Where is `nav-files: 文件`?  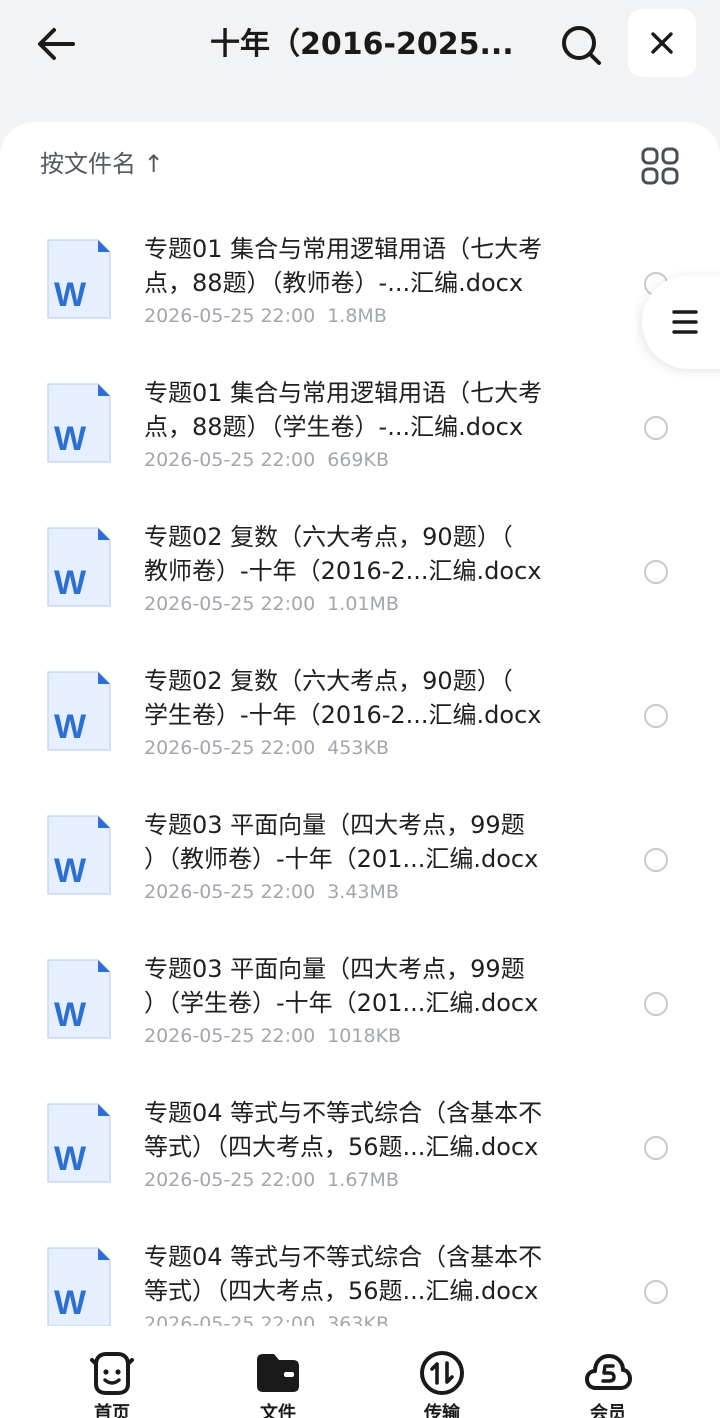
nav-files: 文件 is located at coordinates (278, 1372).